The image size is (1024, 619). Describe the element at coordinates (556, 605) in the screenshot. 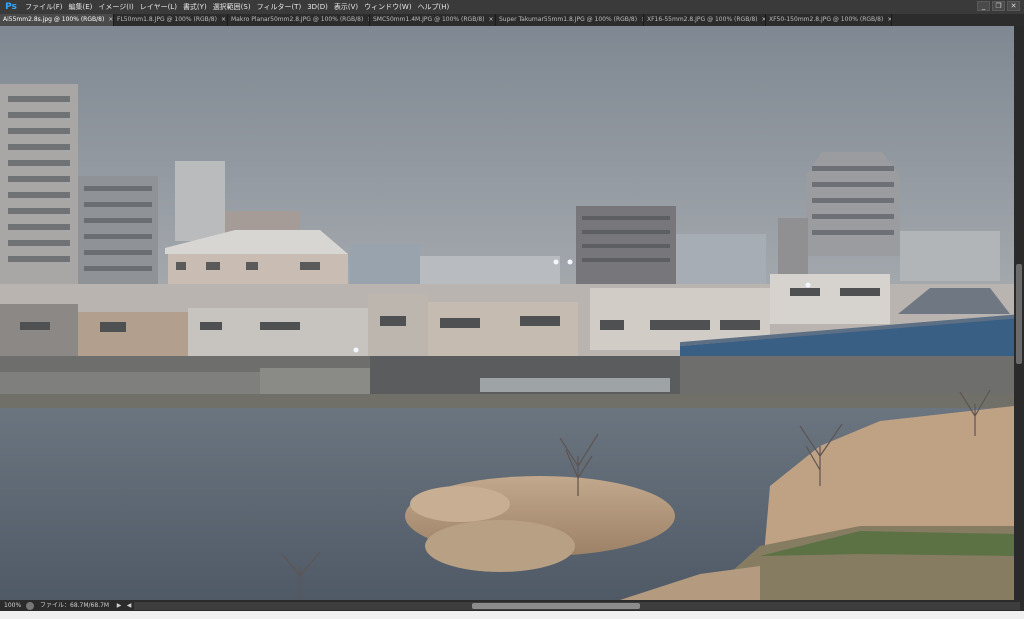

I see `horizontal-scroll-thumb` at that location.